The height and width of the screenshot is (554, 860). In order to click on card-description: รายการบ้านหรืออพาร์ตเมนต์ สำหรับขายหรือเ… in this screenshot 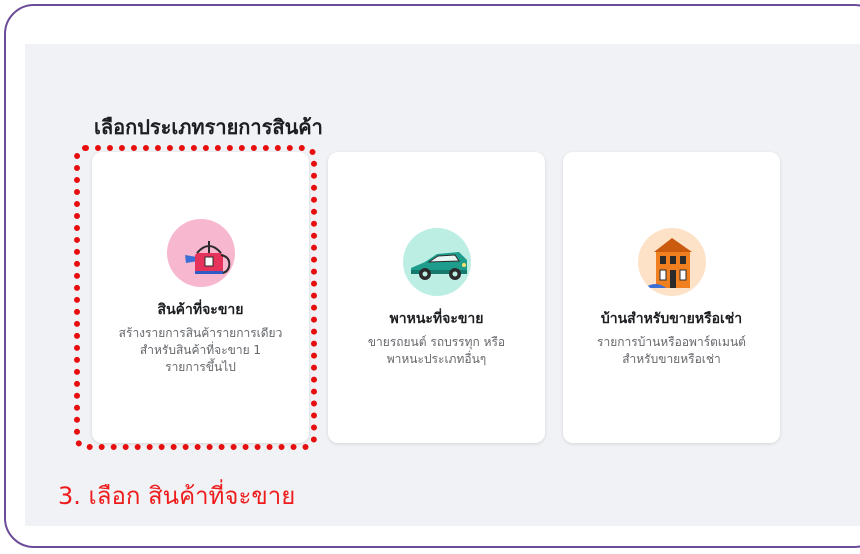, I will do `click(671, 350)`.